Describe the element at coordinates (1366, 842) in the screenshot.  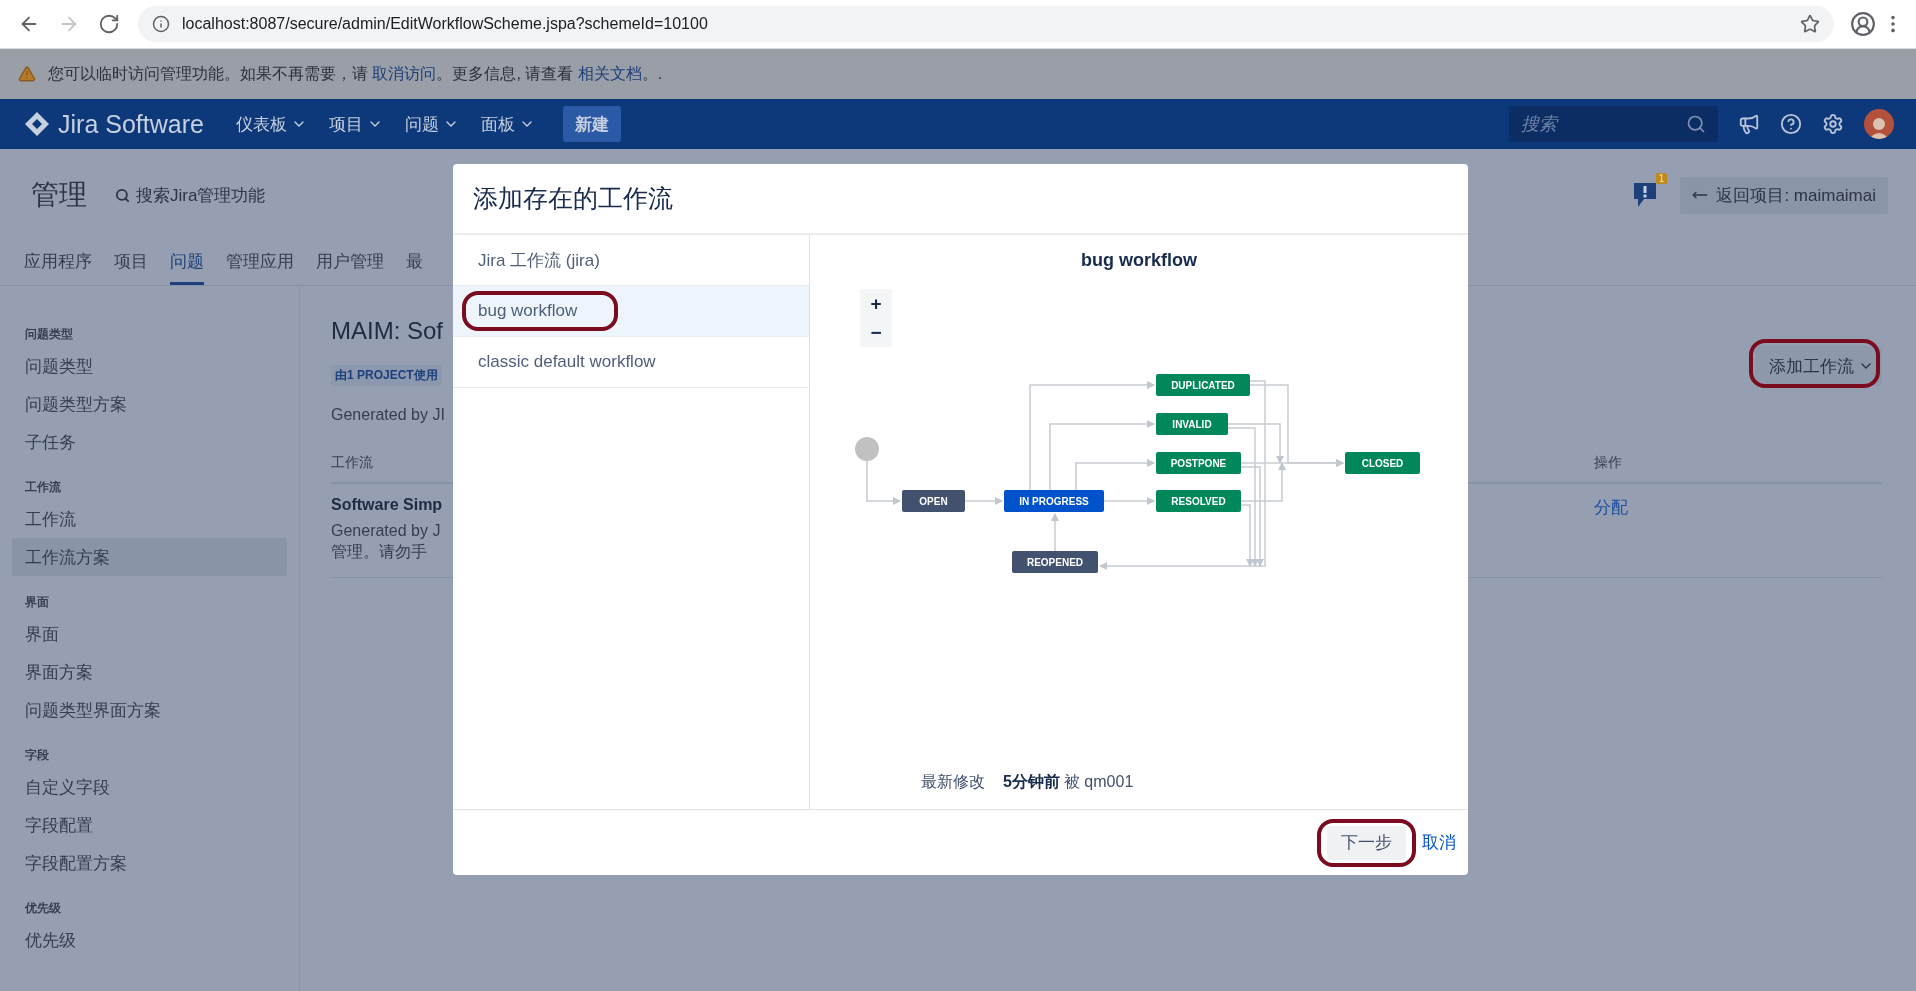
I see `next-button: 下一步` at that location.